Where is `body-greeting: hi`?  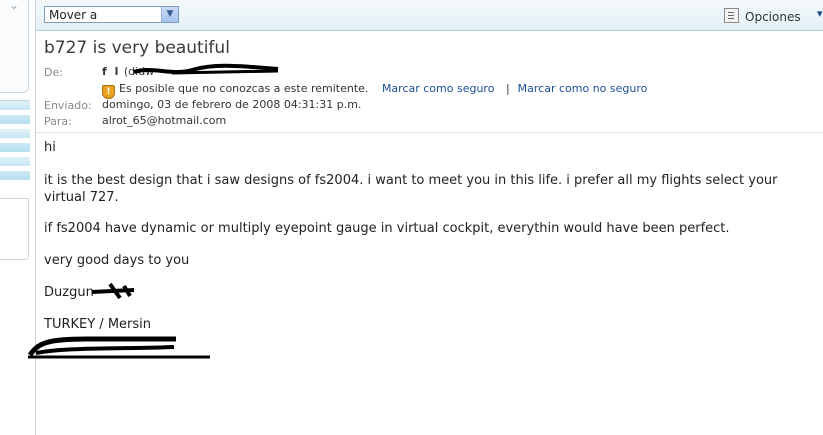 body-greeting: hi is located at coordinates (50, 147).